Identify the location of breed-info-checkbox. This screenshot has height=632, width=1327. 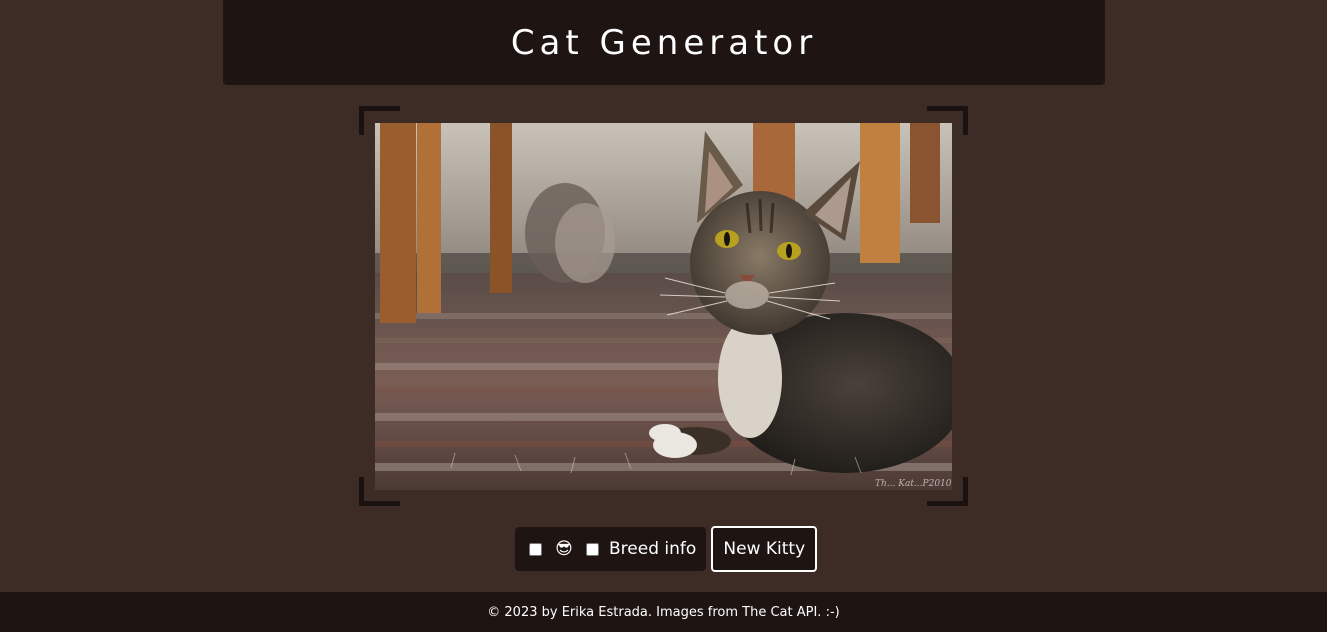
(592, 549).